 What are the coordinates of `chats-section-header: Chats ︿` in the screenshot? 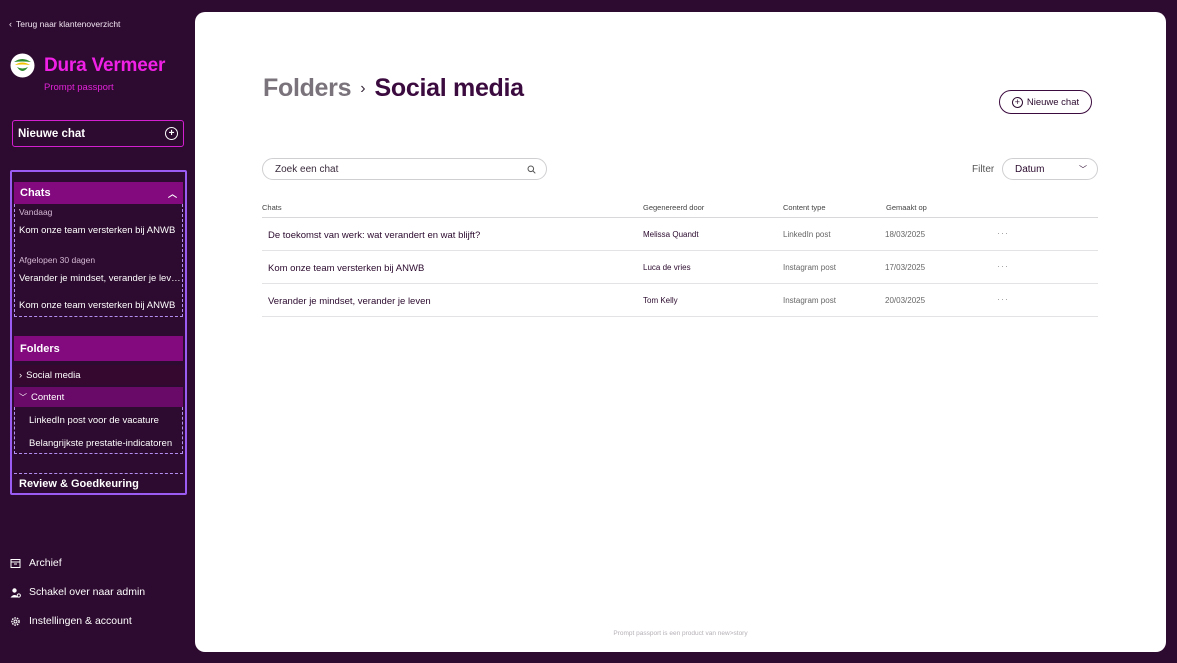 It's located at (98, 193).